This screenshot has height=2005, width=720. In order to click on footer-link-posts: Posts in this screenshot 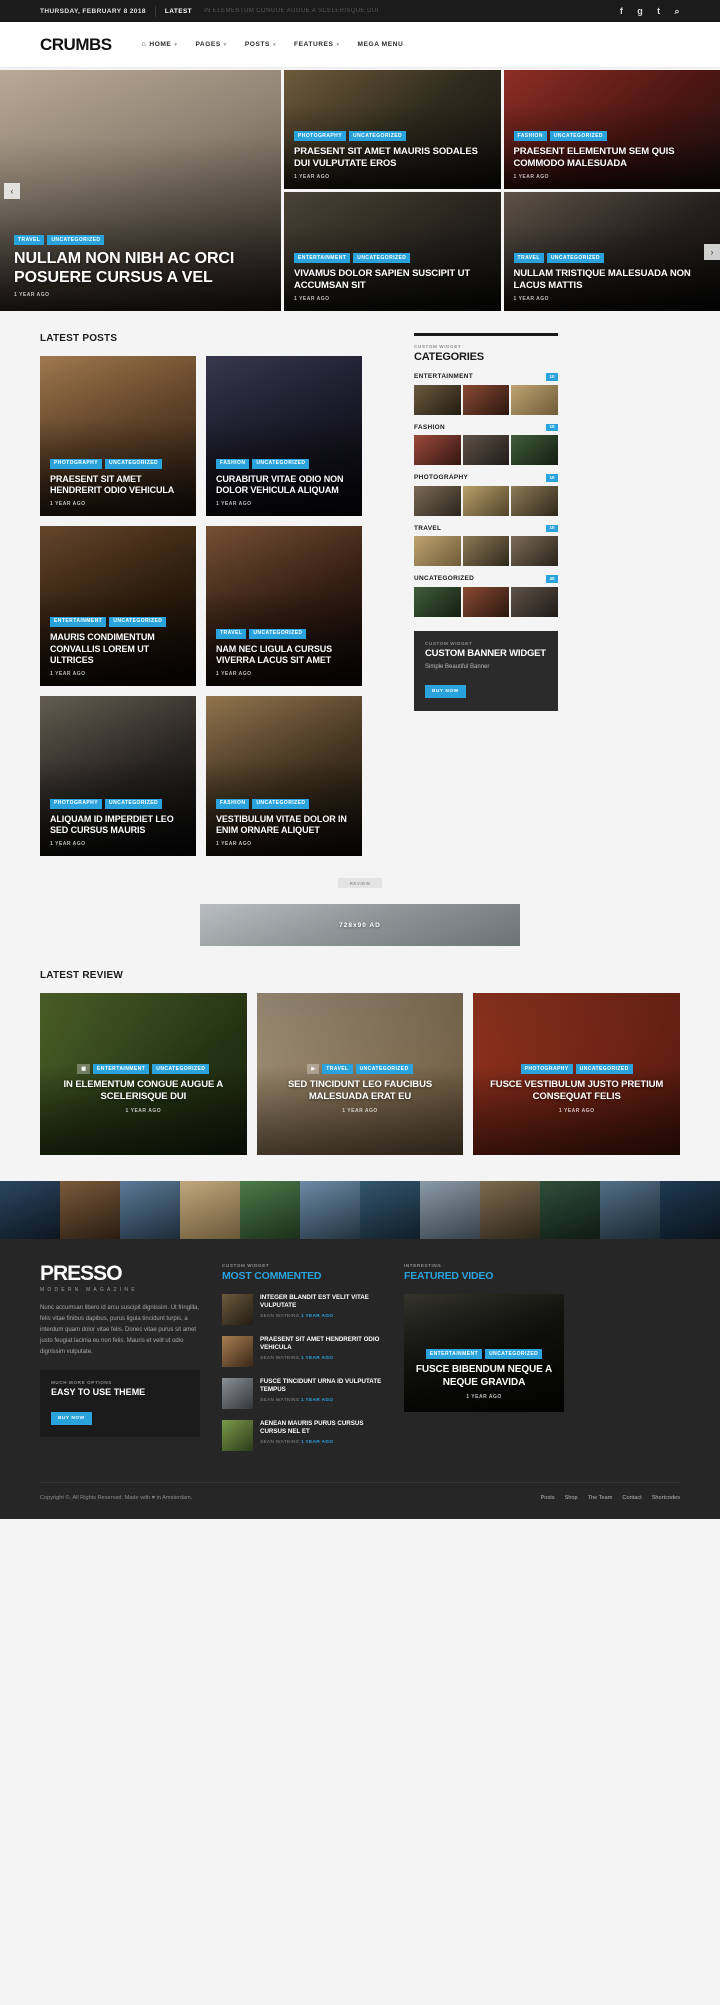, I will do `click(548, 1498)`.